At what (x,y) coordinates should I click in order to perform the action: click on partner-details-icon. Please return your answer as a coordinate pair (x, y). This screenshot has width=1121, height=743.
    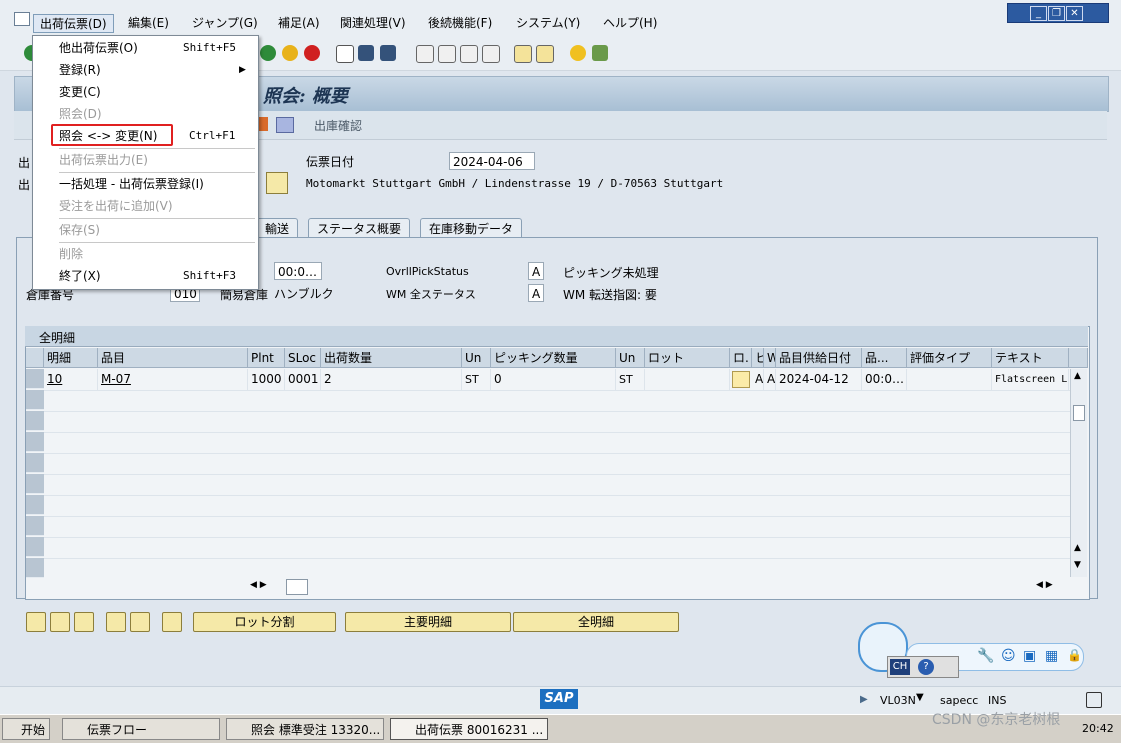
    Looking at the image, I should click on (277, 183).